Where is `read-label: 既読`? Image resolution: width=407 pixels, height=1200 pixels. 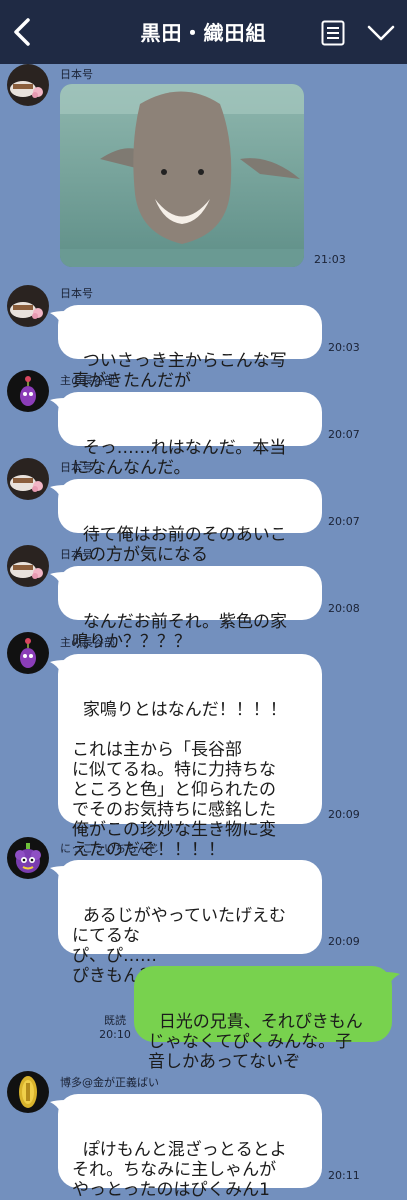 read-label: 既読 is located at coordinates (115, 1020).